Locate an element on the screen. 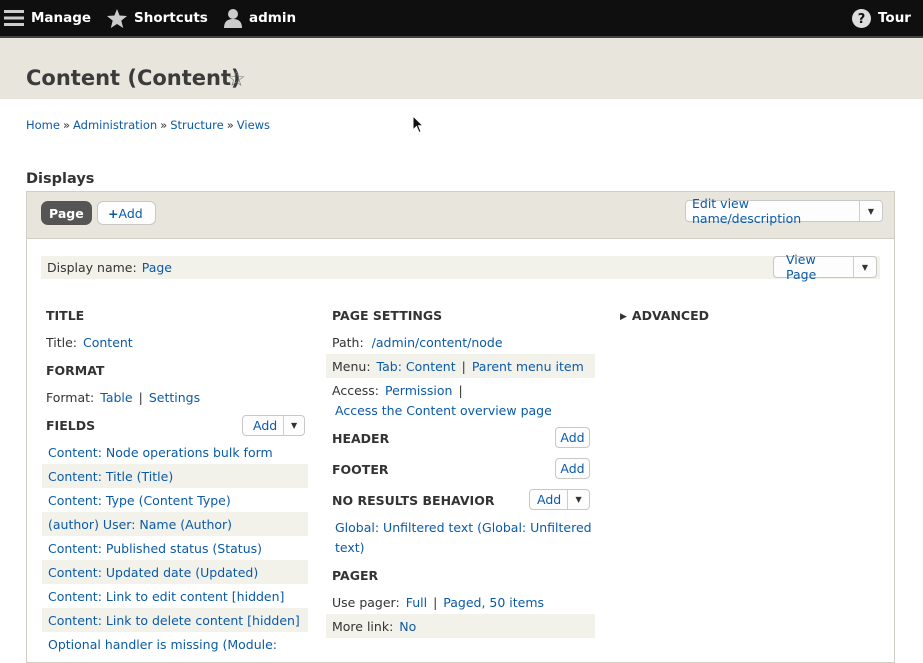  display-name-link: Page is located at coordinates (157, 267).